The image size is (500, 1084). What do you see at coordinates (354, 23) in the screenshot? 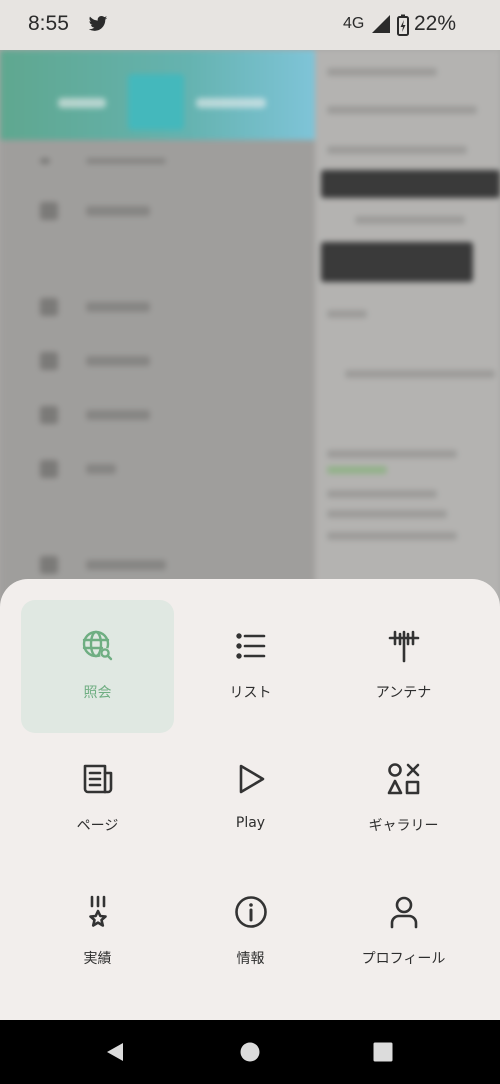
I see `network-type: 4G` at bounding box center [354, 23].